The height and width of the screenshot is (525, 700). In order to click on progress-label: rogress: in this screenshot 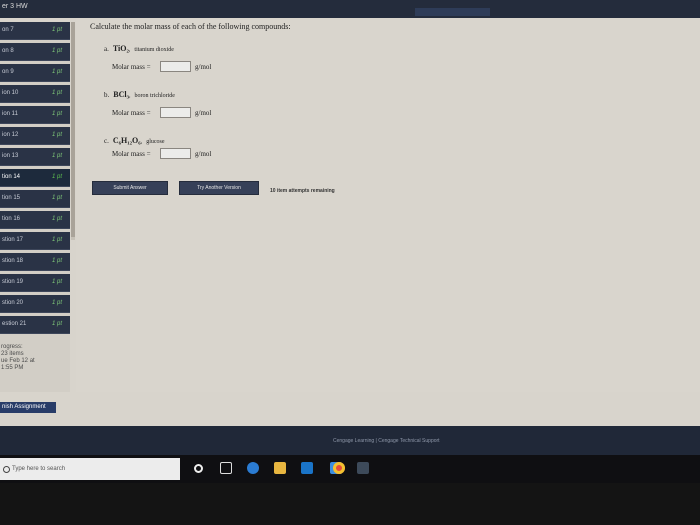, I will do `click(12, 347)`.